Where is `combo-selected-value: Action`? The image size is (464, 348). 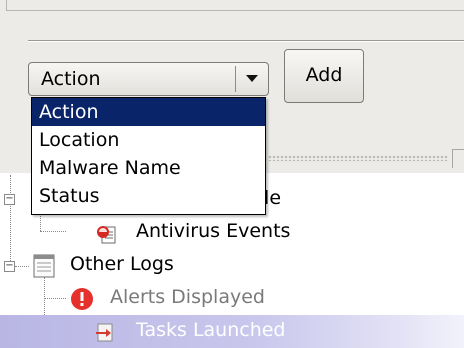
combo-selected-value: Action is located at coordinates (71, 79).